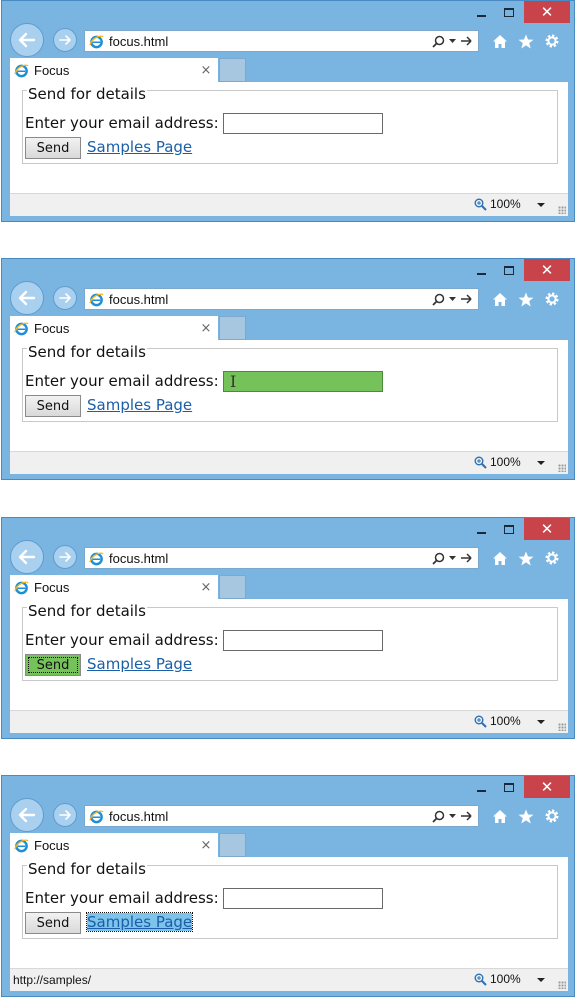 This screenshot has height=1000, width=577. I want to click on home-icon, so click(500, 816).